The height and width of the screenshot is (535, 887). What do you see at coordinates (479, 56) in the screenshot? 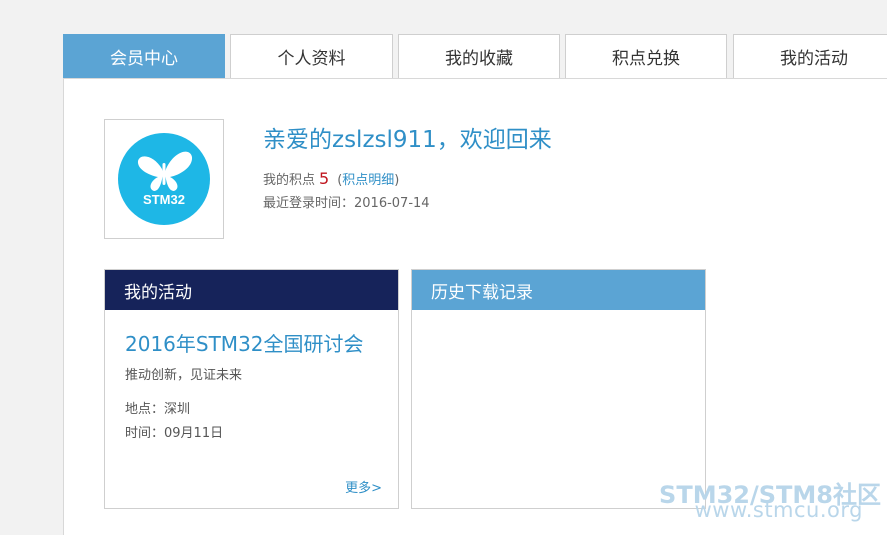
I see `tab-favorites: 我的收藏` at bounding box center [479, 56].